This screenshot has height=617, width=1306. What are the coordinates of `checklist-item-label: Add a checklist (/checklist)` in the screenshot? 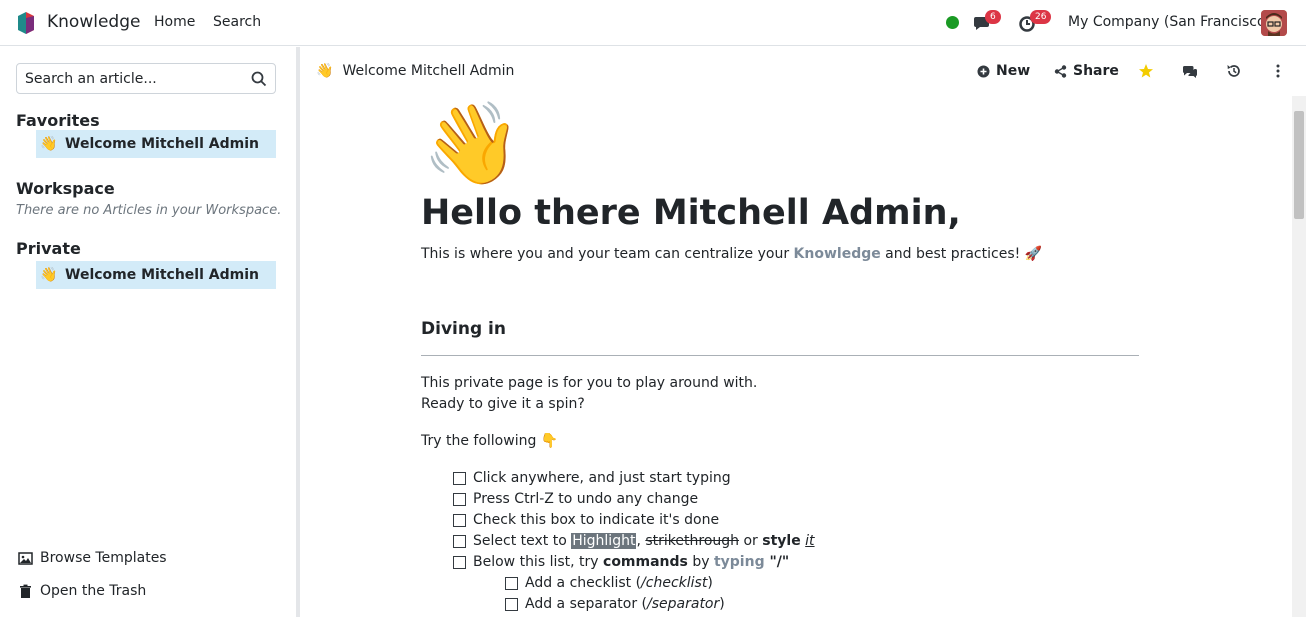 It's located at (619, 583).